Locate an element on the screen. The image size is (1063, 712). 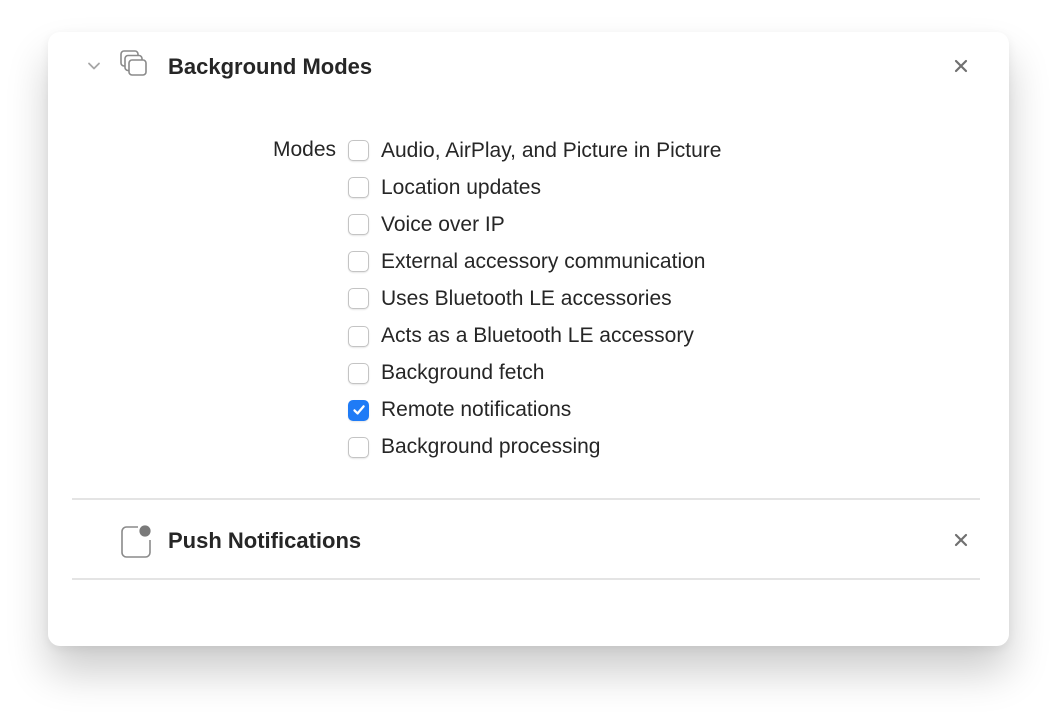
mode-row: Audio, AirPlay, and Picture in Picture is located at coordinates (534, 150).